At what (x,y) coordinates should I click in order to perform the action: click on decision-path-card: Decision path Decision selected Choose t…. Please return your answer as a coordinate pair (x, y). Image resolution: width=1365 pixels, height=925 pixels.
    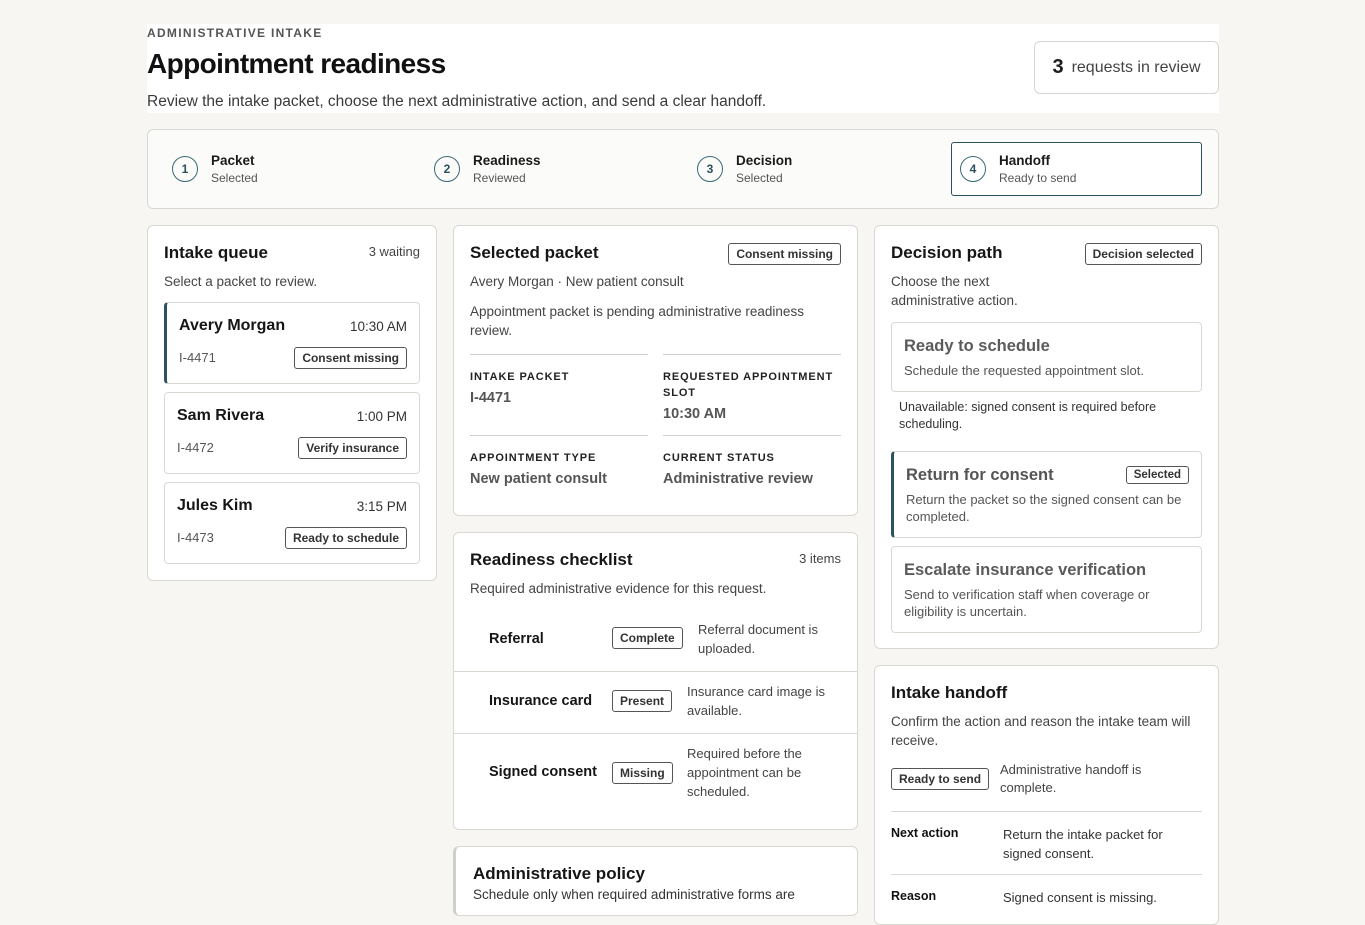
    Looking at the image, I should click on (1046, 437).